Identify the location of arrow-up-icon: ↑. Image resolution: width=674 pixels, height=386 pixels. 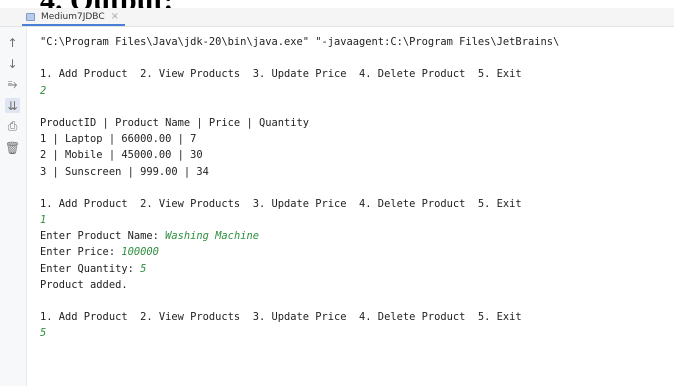
(12, 42).